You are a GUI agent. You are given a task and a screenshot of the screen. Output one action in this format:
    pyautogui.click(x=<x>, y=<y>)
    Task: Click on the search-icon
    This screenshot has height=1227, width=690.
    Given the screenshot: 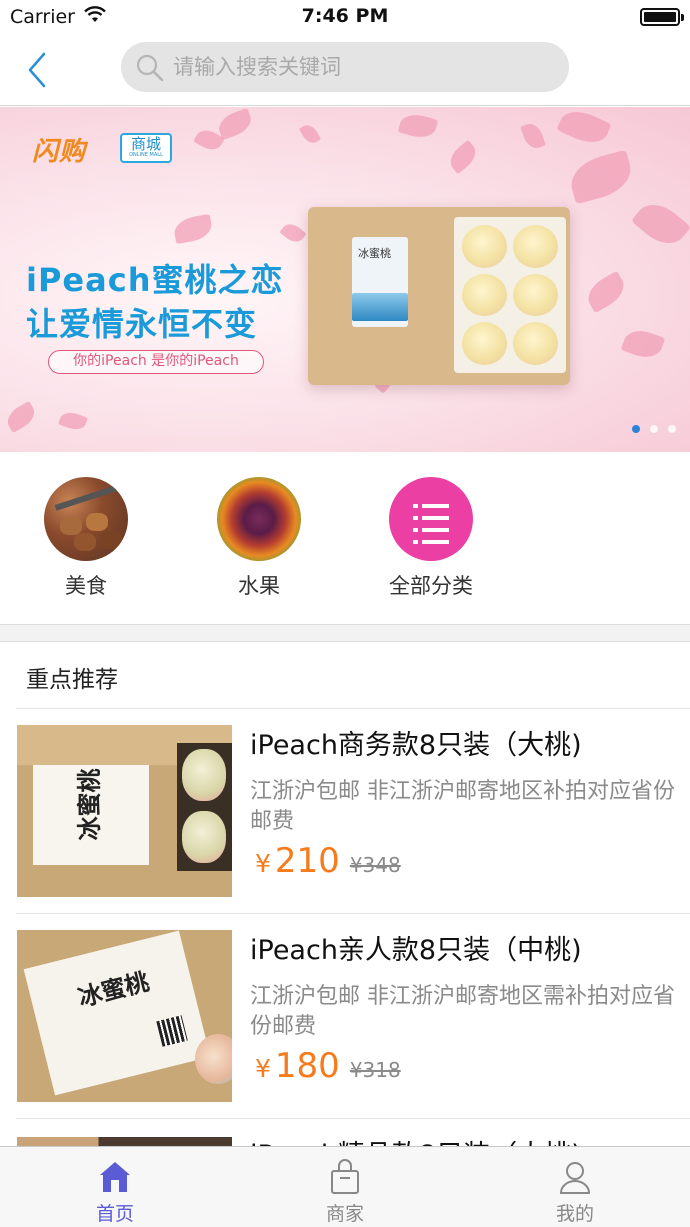 What is the action you would take?
    pyautogui.click(x=150, y=70)
    